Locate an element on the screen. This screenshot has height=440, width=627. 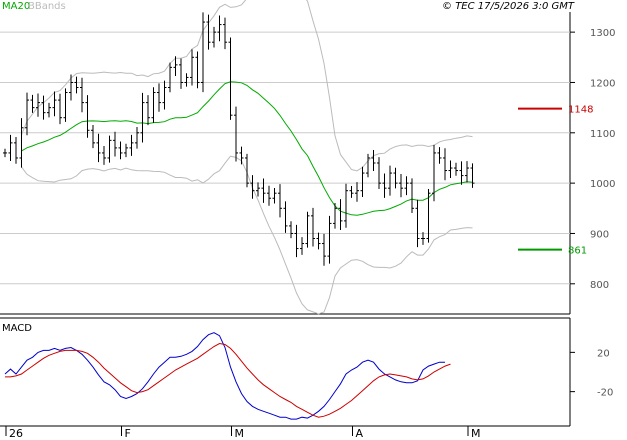
price-tick-label-900: 900 is located at coordinates (599, 234).